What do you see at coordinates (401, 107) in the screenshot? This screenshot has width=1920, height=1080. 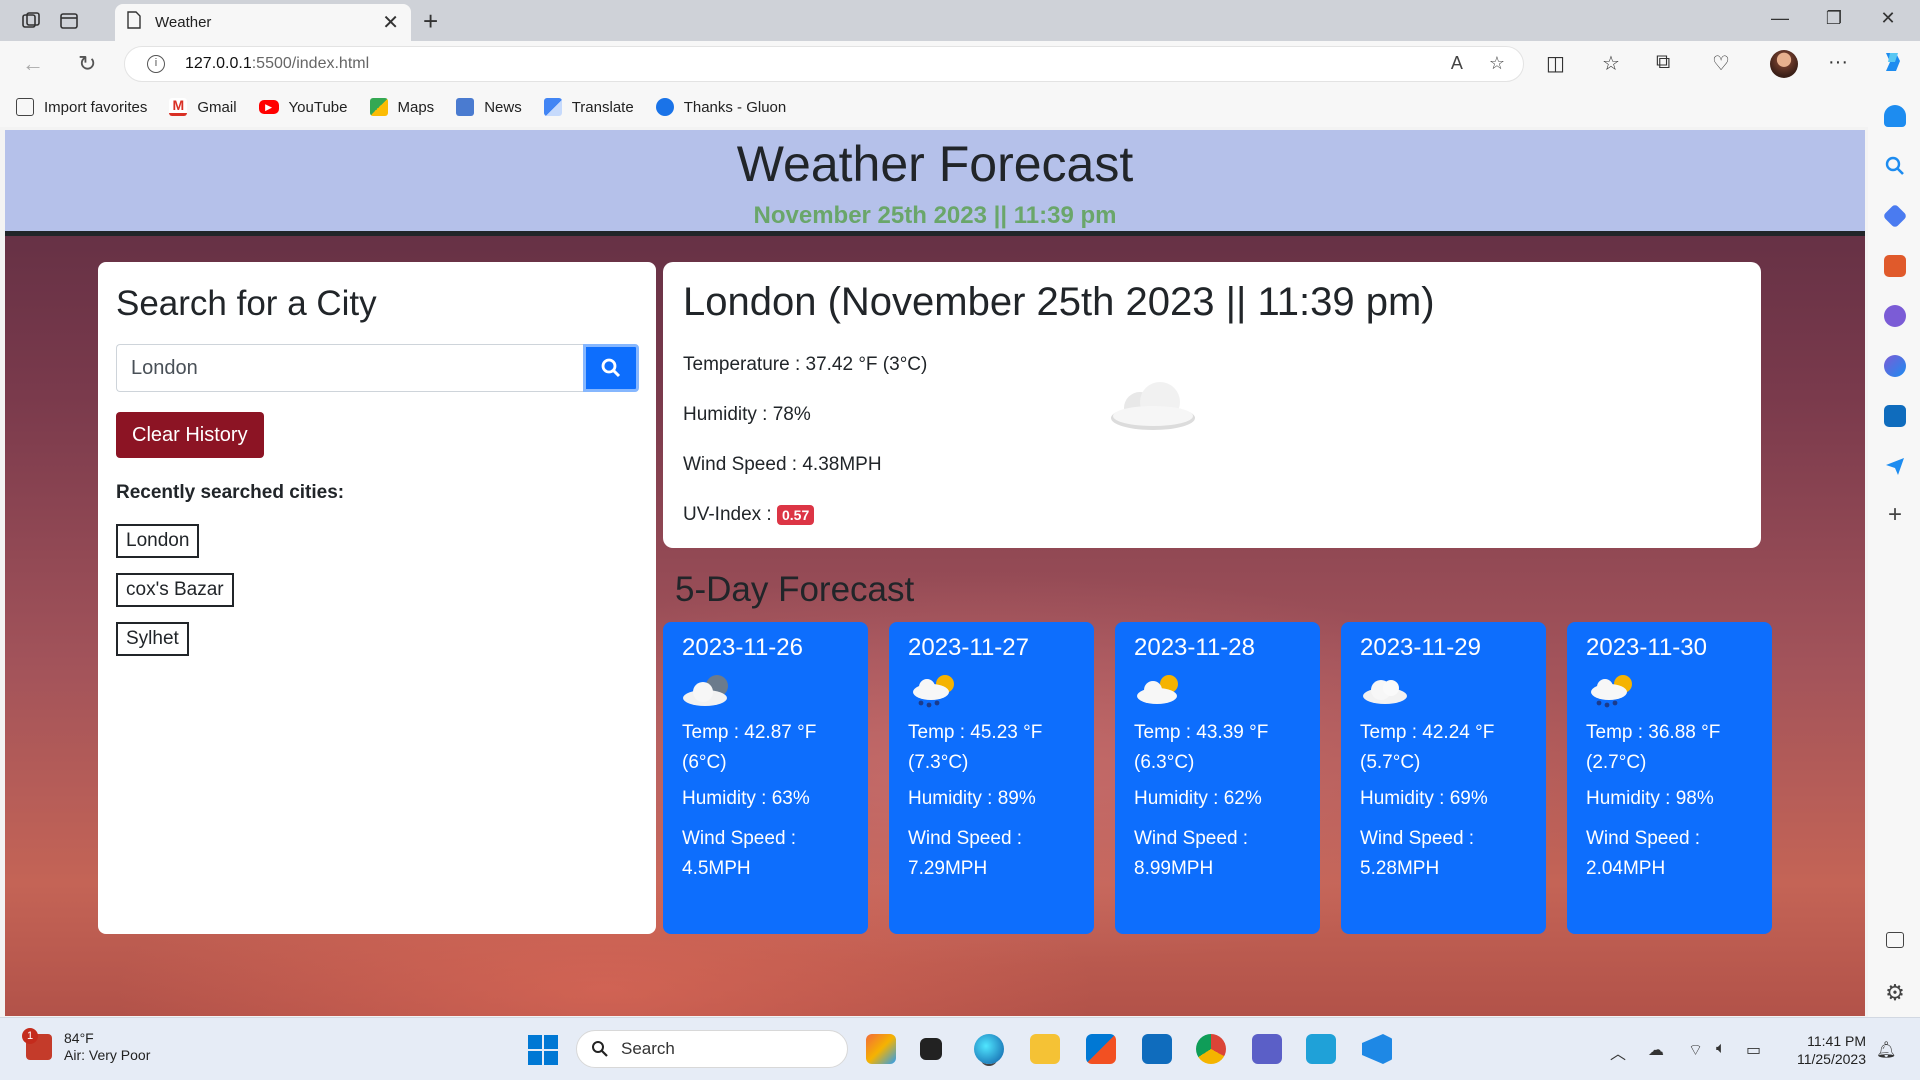 I see `fav-maps: Maps` at bounding box center [401, 107].